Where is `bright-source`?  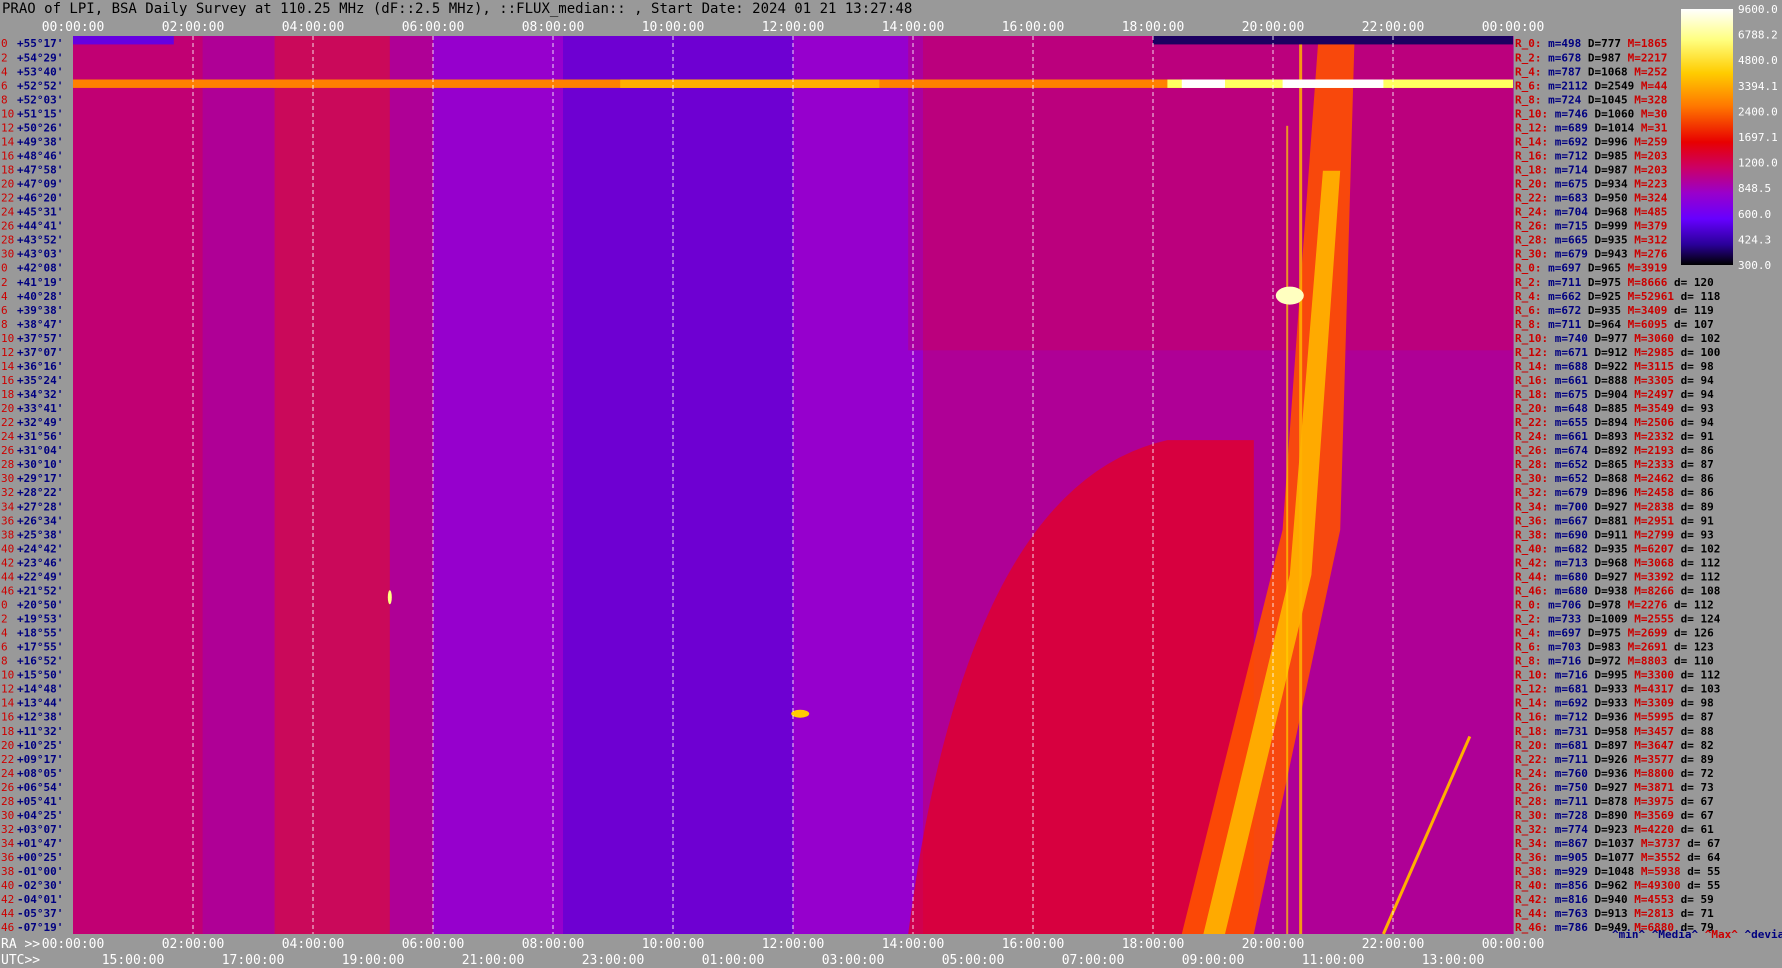 bright-source is located at coordinates (800, 713).